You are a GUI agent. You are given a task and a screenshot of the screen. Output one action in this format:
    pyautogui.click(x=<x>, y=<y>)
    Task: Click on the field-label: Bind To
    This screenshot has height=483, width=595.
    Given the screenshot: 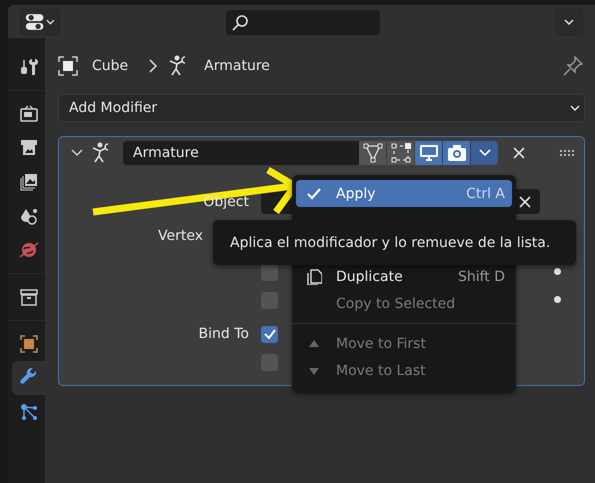 What is the action you would take?
    pyautogui.click(x=223, y=334)
    